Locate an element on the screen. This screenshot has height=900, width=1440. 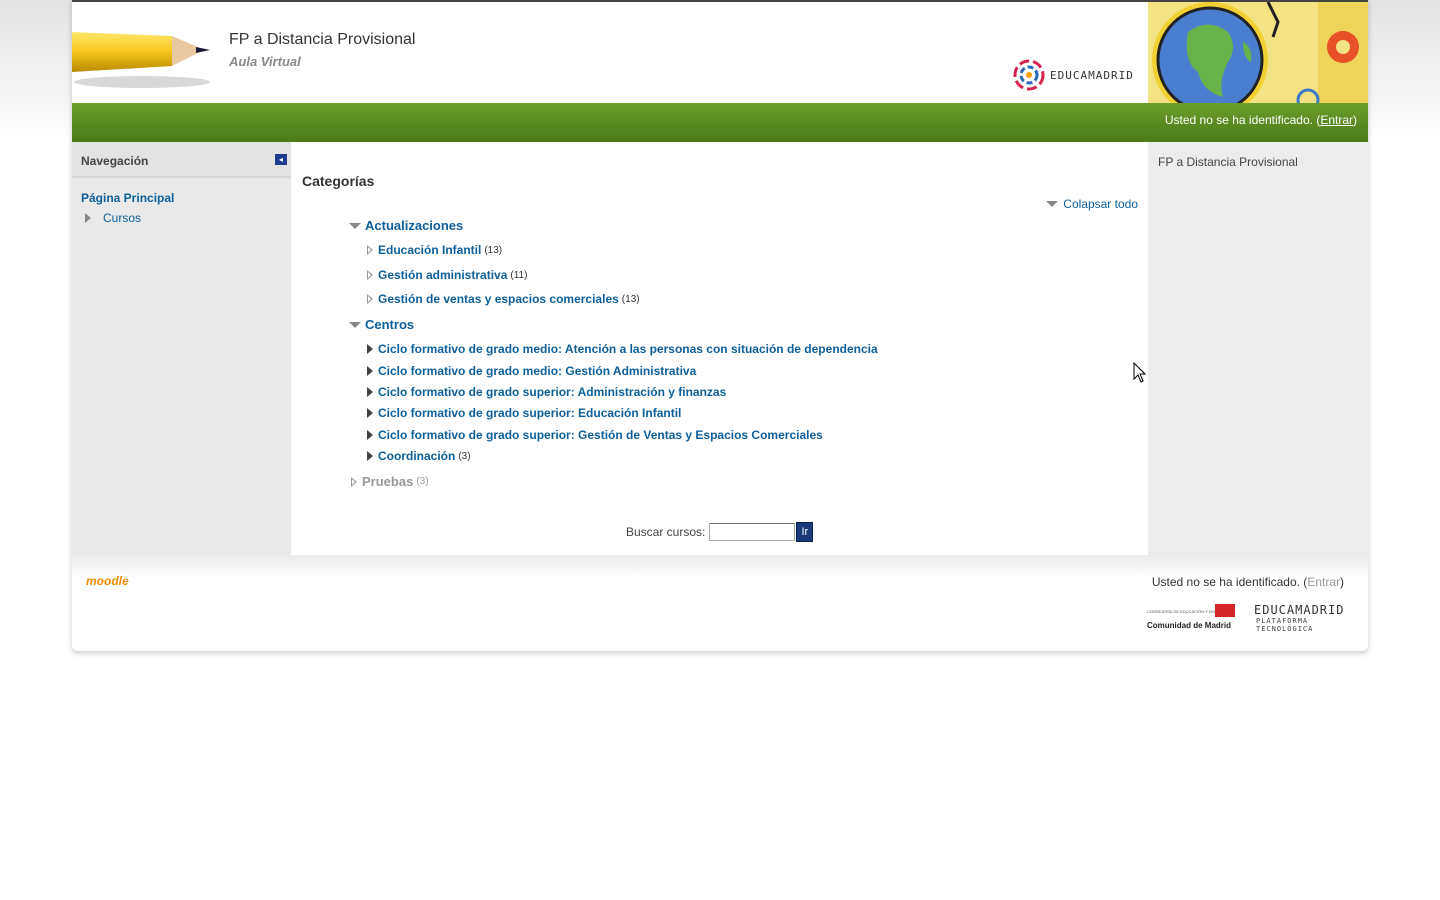
footer-login-link: Entrar is located at coordinates (1323, 582).